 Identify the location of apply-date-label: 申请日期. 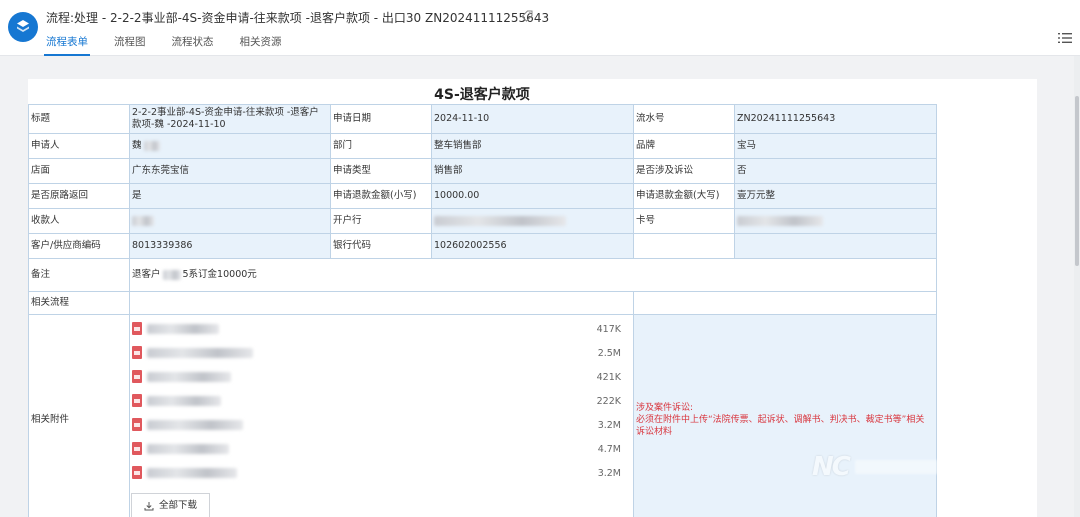
(381, 119).